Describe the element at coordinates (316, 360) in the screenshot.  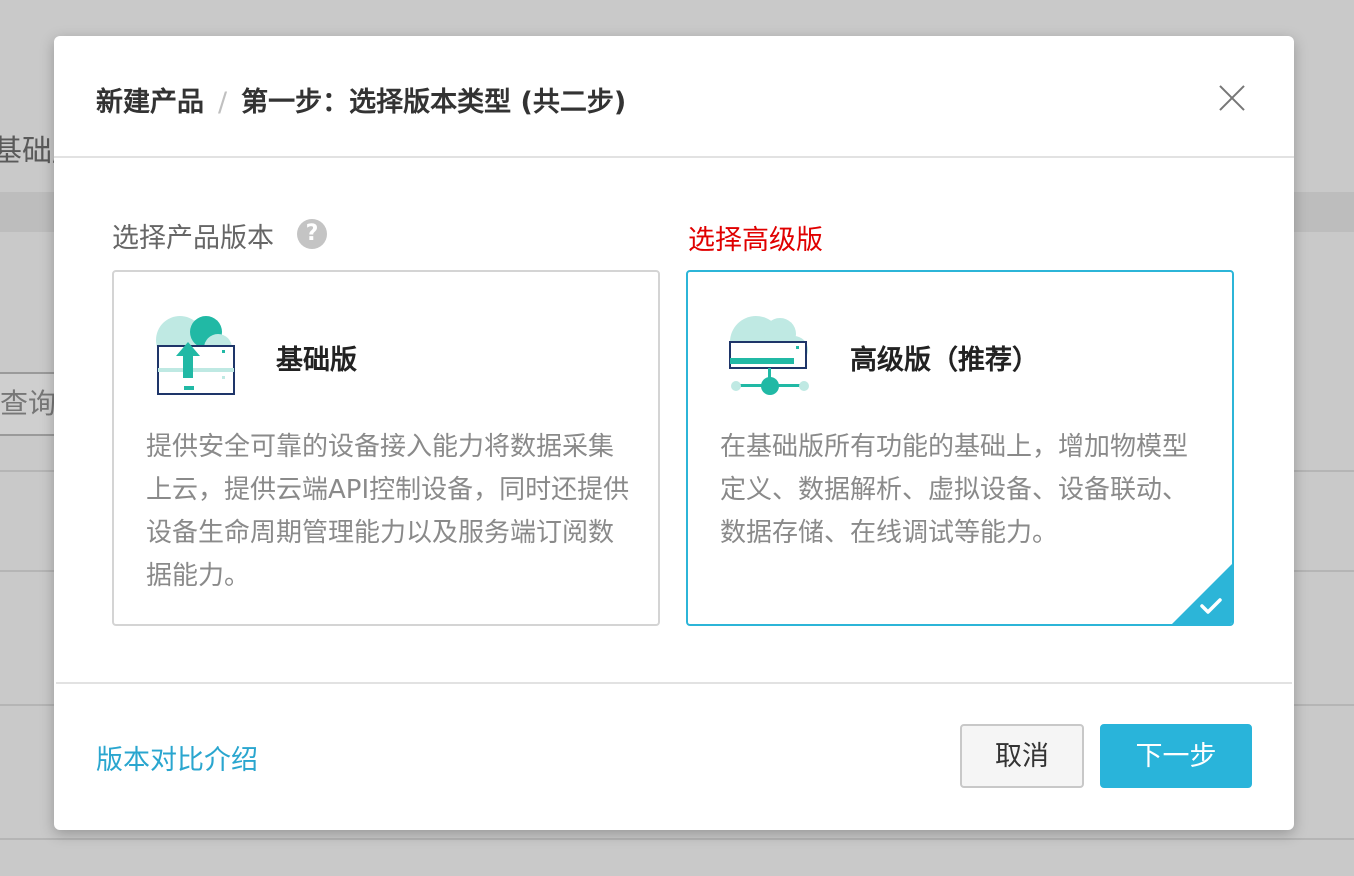
I see `card-title: 基础版` at that location.